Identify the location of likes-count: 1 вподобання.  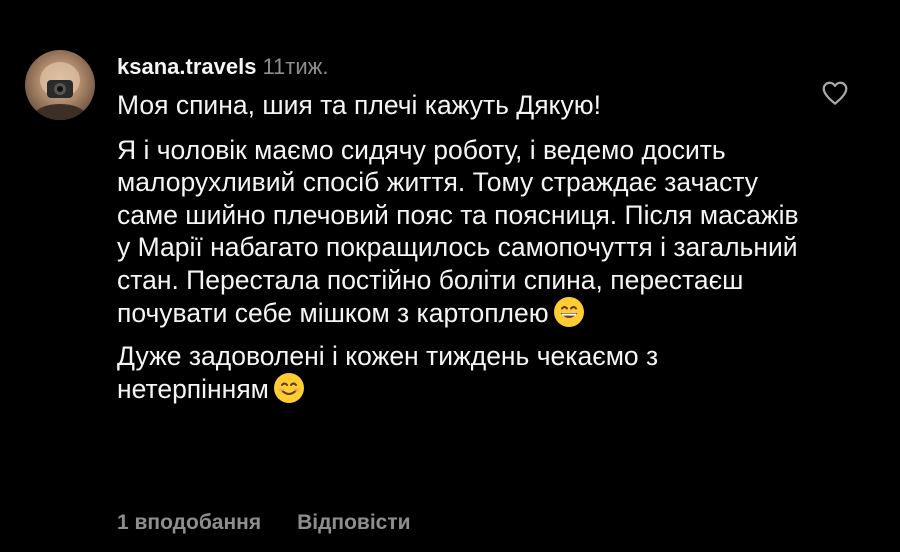
(189, 522).